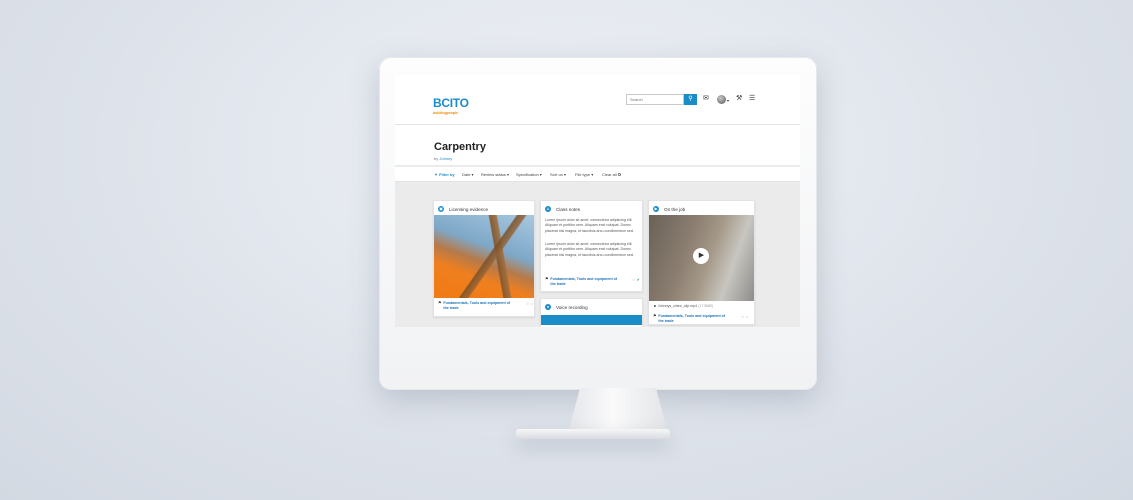 The height and width of the screenshot is (500, 1133). I want to click on top-navigation-bar: BCITO buildingpeople ⚲ ✉ ▾ ⚒ ☰, so click(597, 100).